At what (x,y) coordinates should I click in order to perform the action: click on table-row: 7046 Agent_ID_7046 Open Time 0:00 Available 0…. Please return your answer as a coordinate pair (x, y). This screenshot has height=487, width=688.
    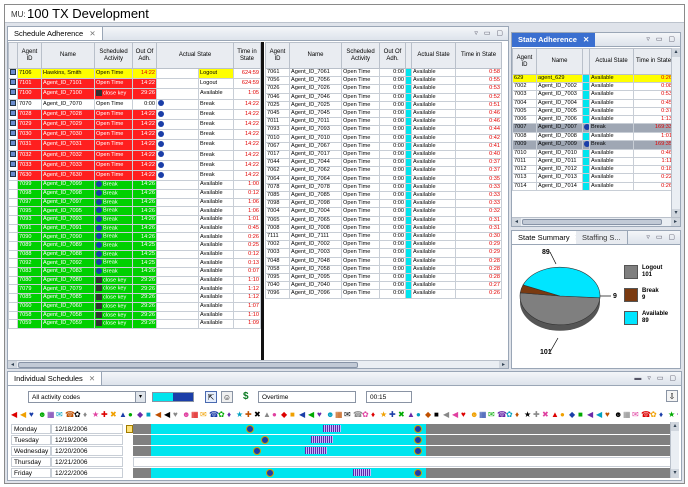
    Looking at the image, I should click on (383, 97).